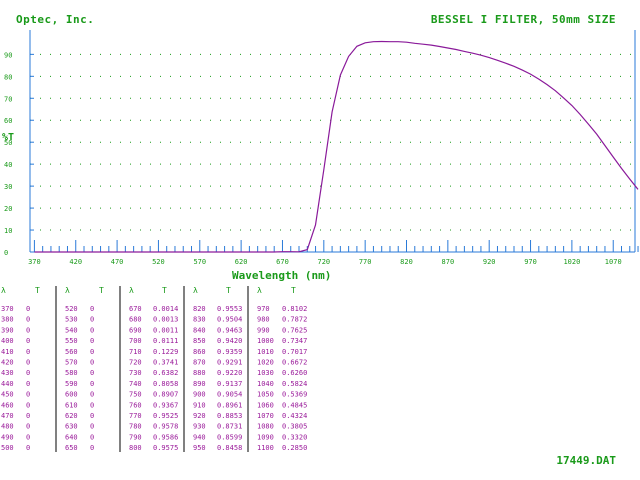 This screenshot has height=480, width=640. What do you see at coordinates (530, 262) in the screenshot?
I see `x-tick-label: 970` at bounding box center [530, 262].